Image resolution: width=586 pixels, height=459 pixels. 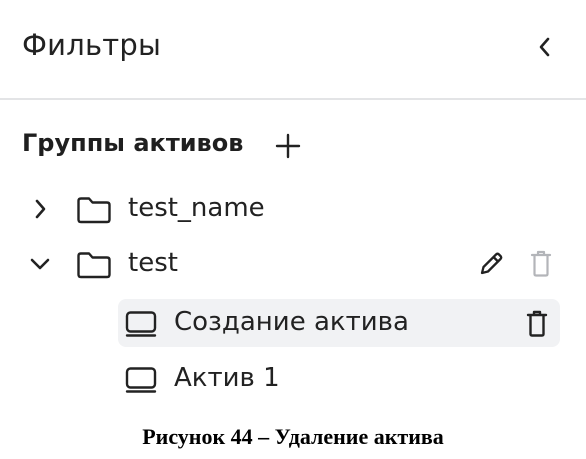 I want to click on chevron-left-icon, so click(x=544, y=47).